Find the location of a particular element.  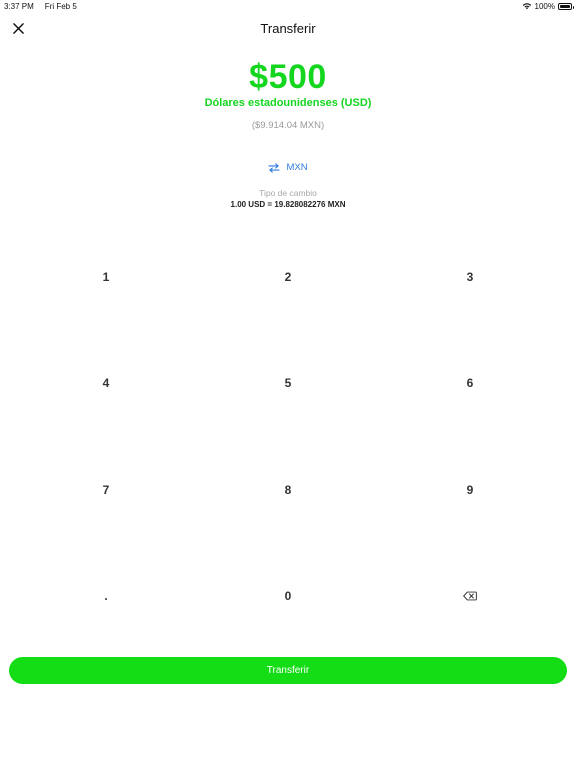

key-0: 0 is located at coordinates (288, 596).